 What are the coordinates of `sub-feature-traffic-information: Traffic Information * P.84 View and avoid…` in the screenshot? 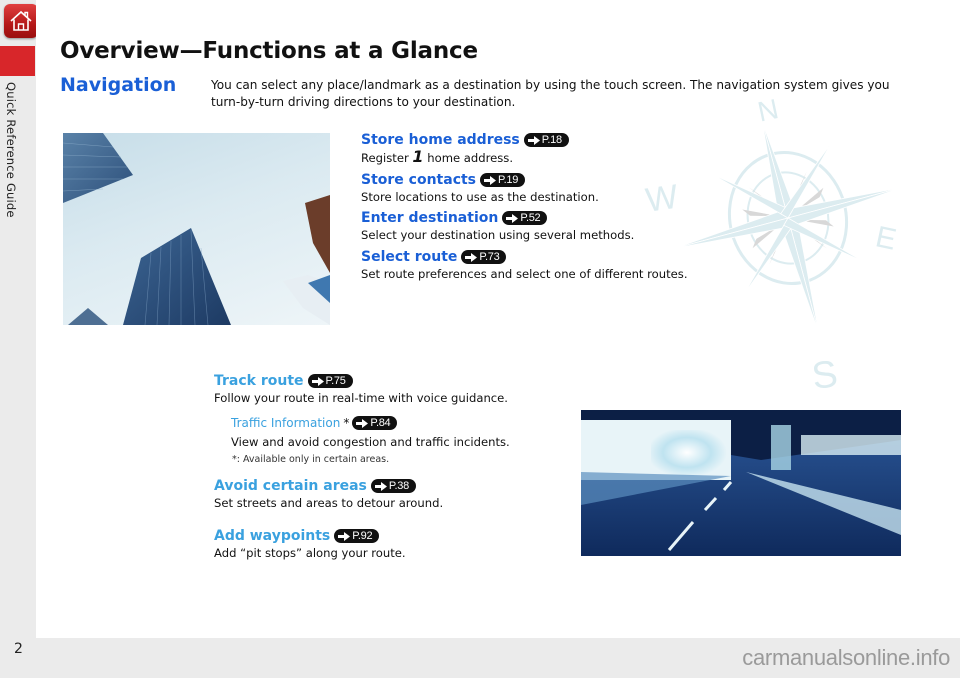 It's located at (370, 432).